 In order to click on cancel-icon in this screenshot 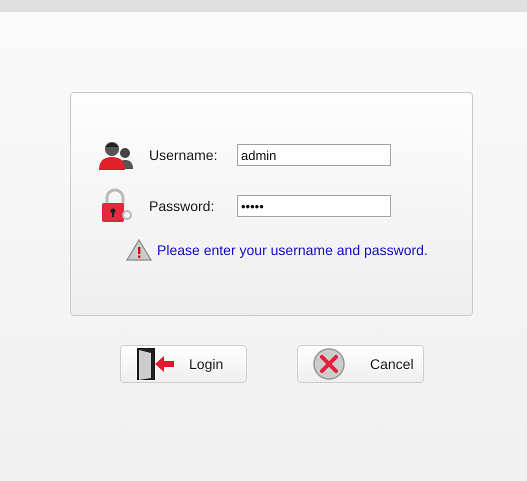, I will do `click(329, 364)`.